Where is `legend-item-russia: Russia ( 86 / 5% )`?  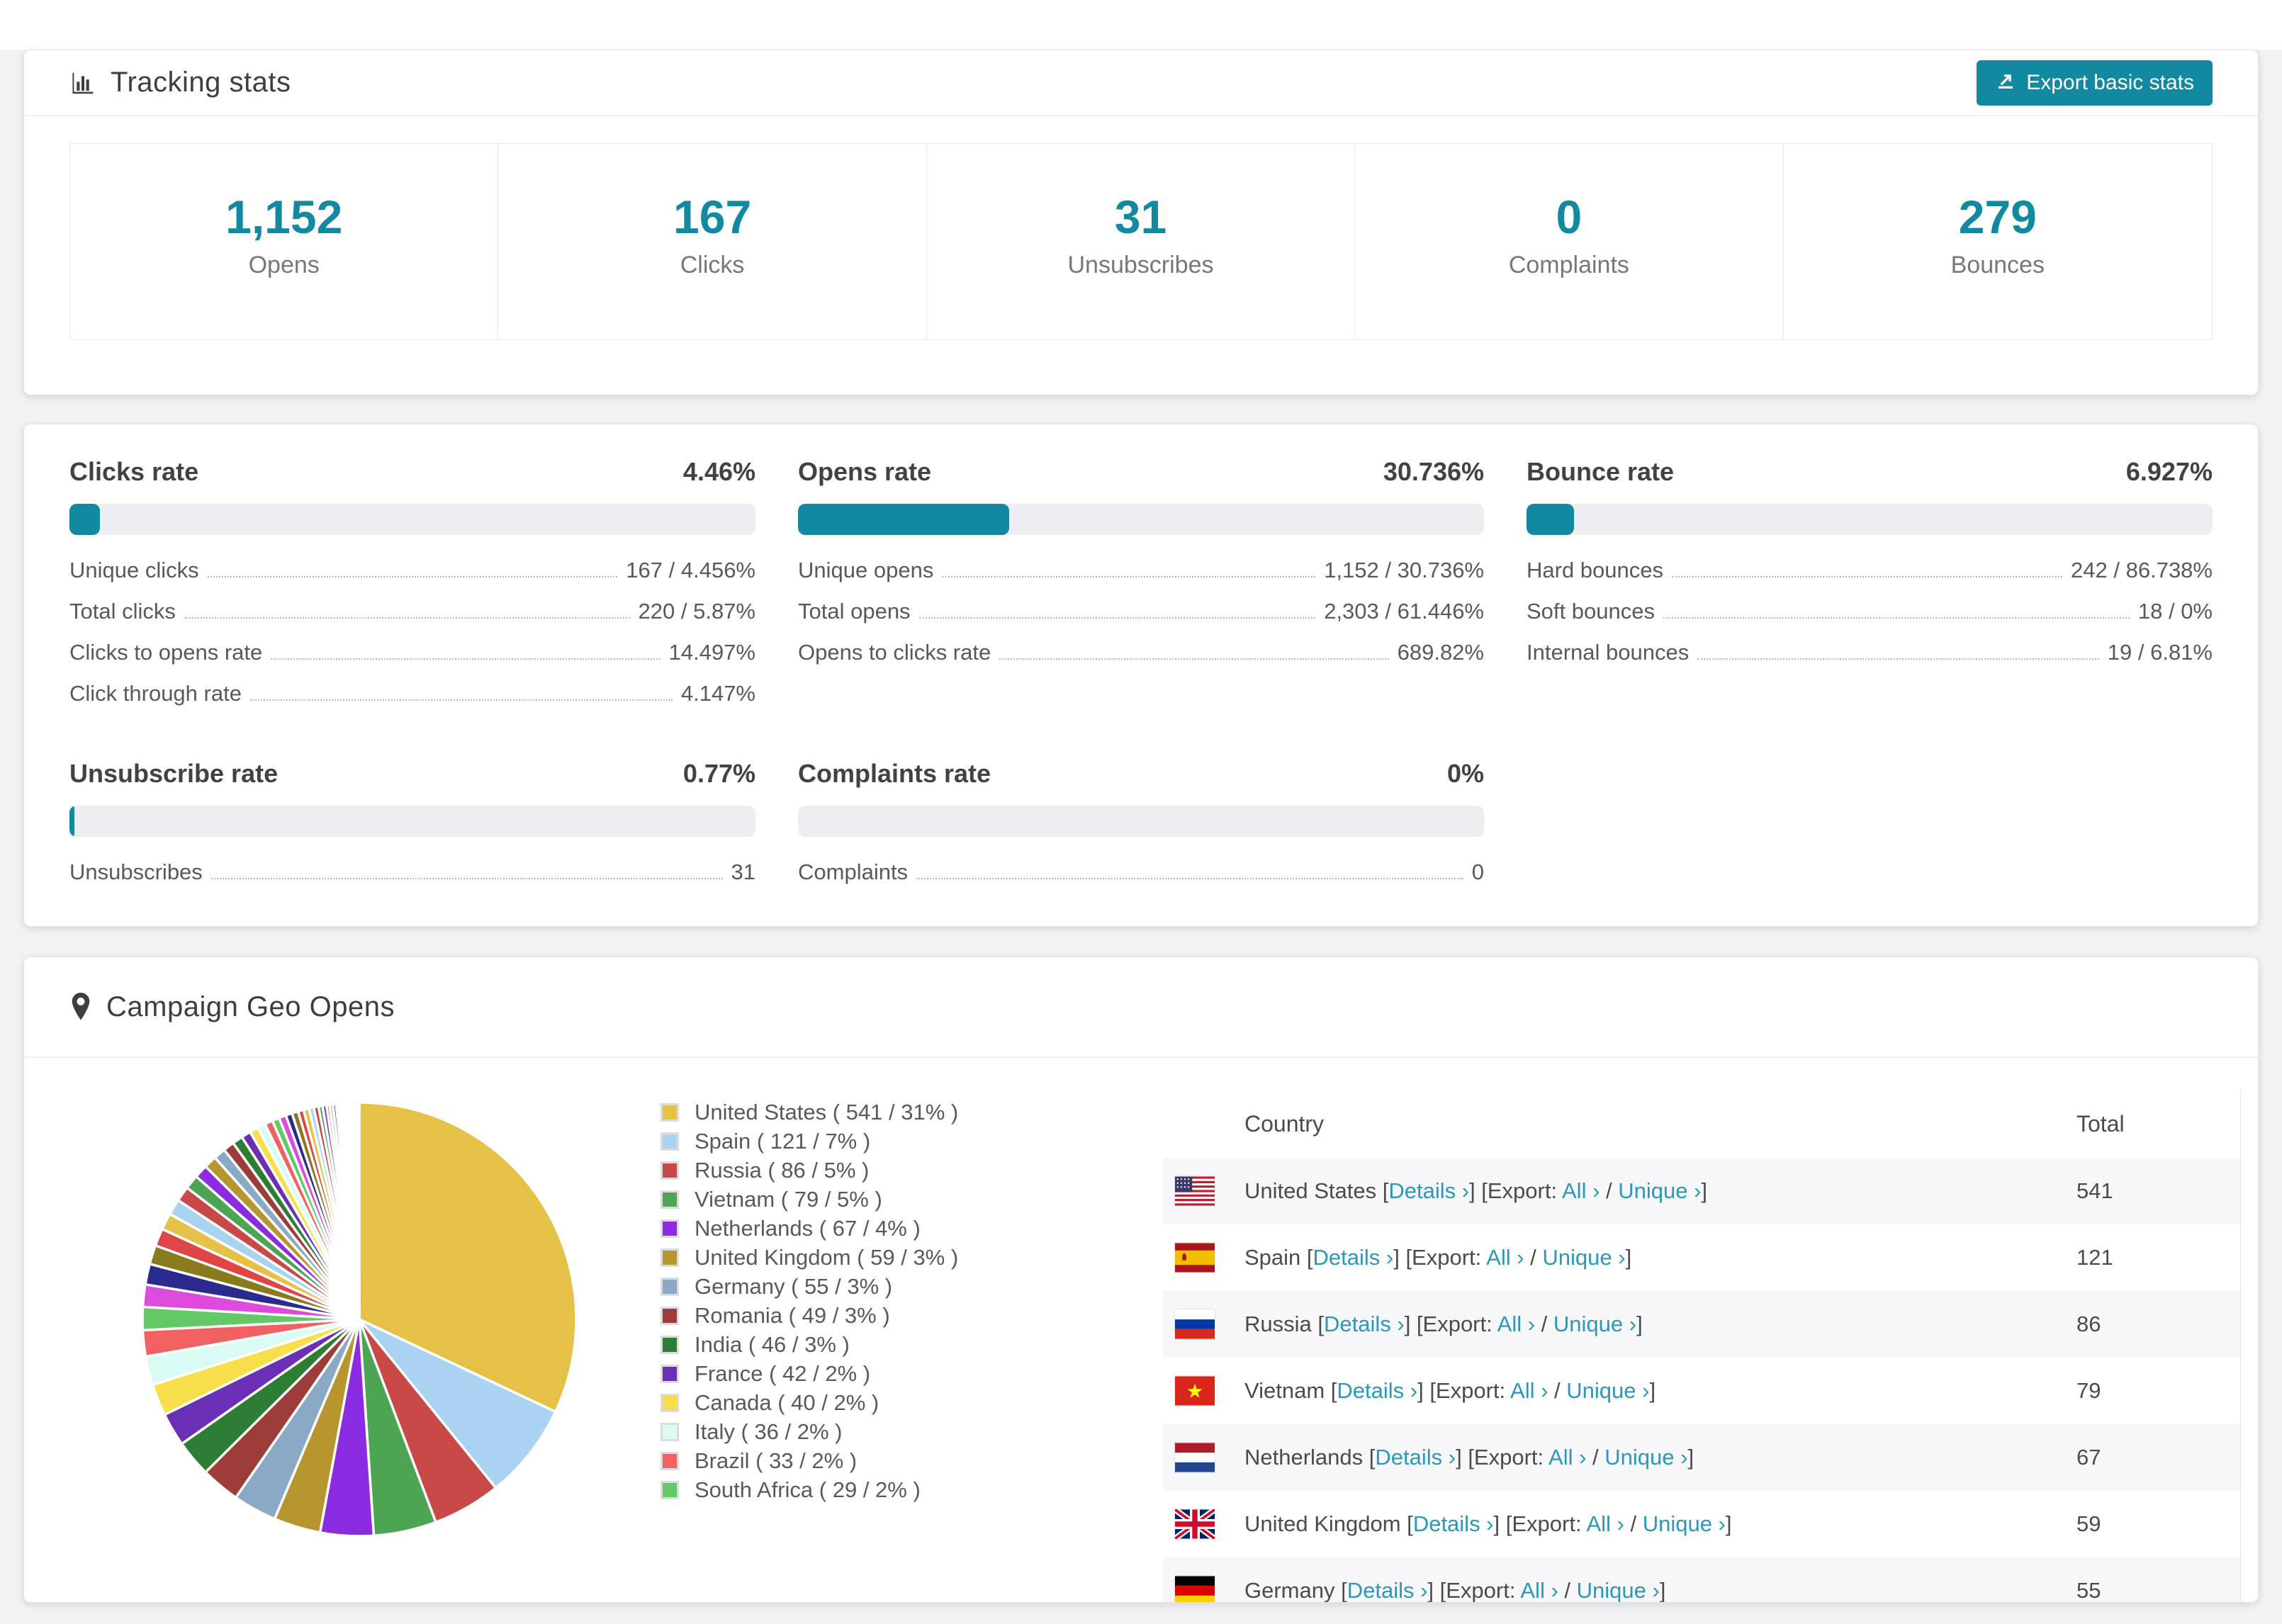
legend-item-russia: Russia ( 86 / 5% ) is located at coordinates (901, 1171).